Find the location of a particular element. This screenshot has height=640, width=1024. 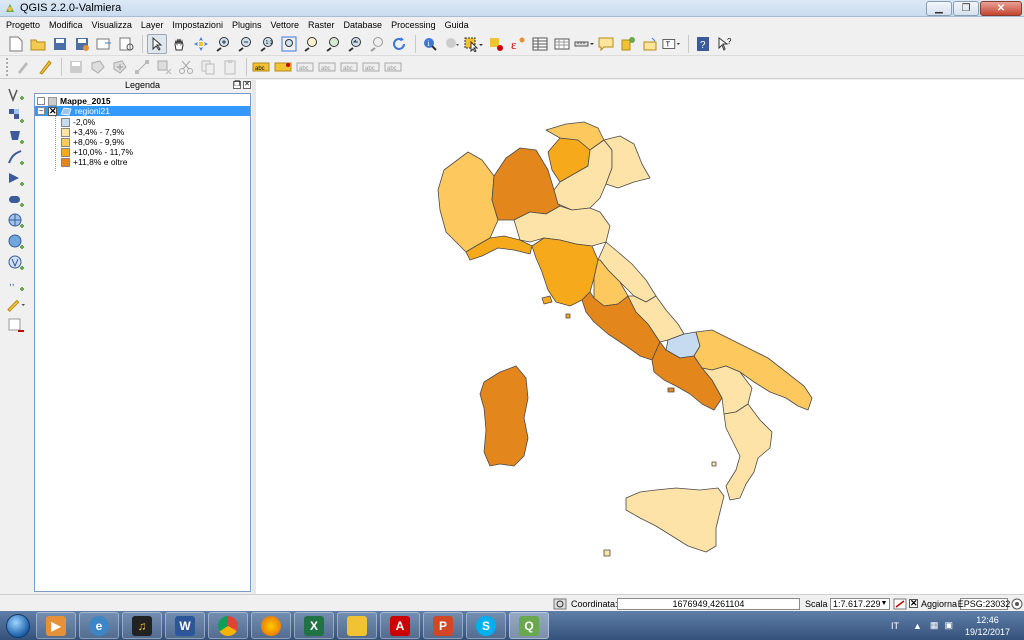

language-indicator: IT is located at coordinates (895, 626).